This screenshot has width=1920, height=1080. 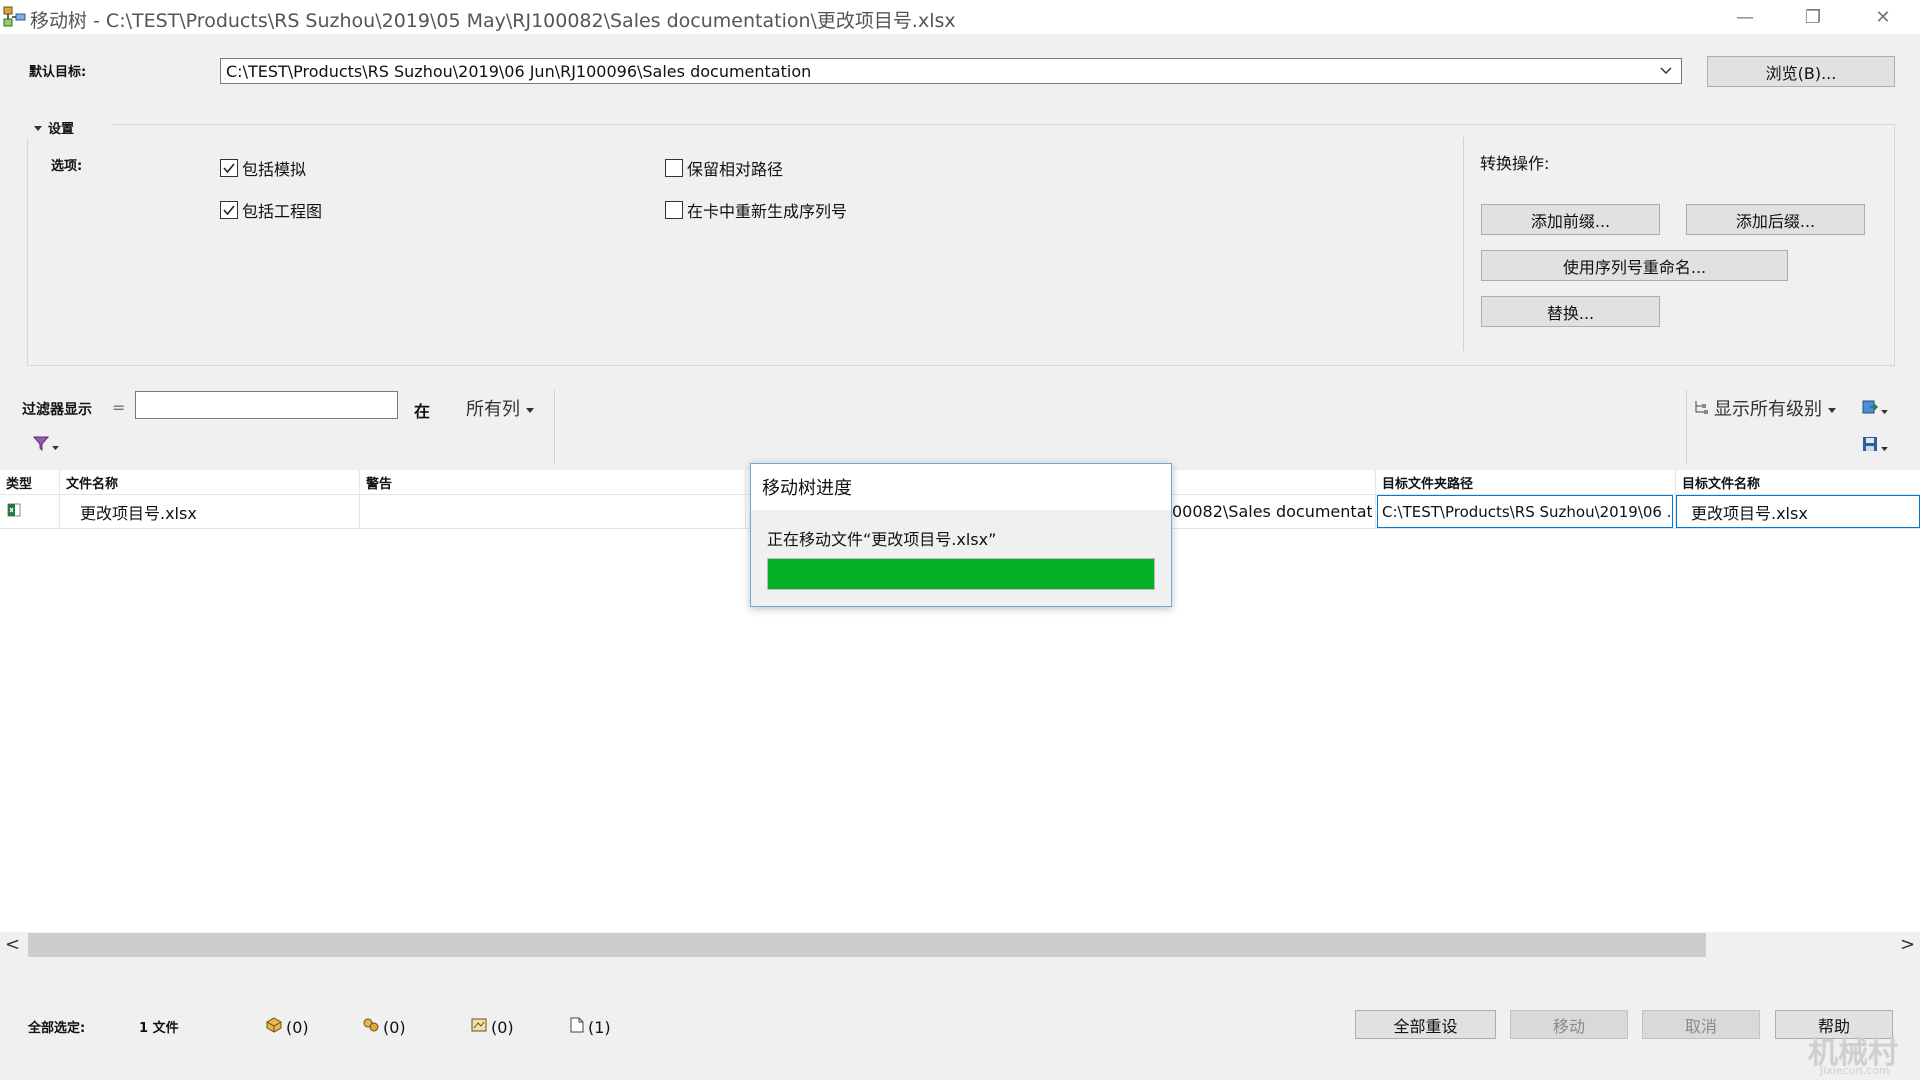 I want to click on excel-file-icon, so click(x=14, y=512).